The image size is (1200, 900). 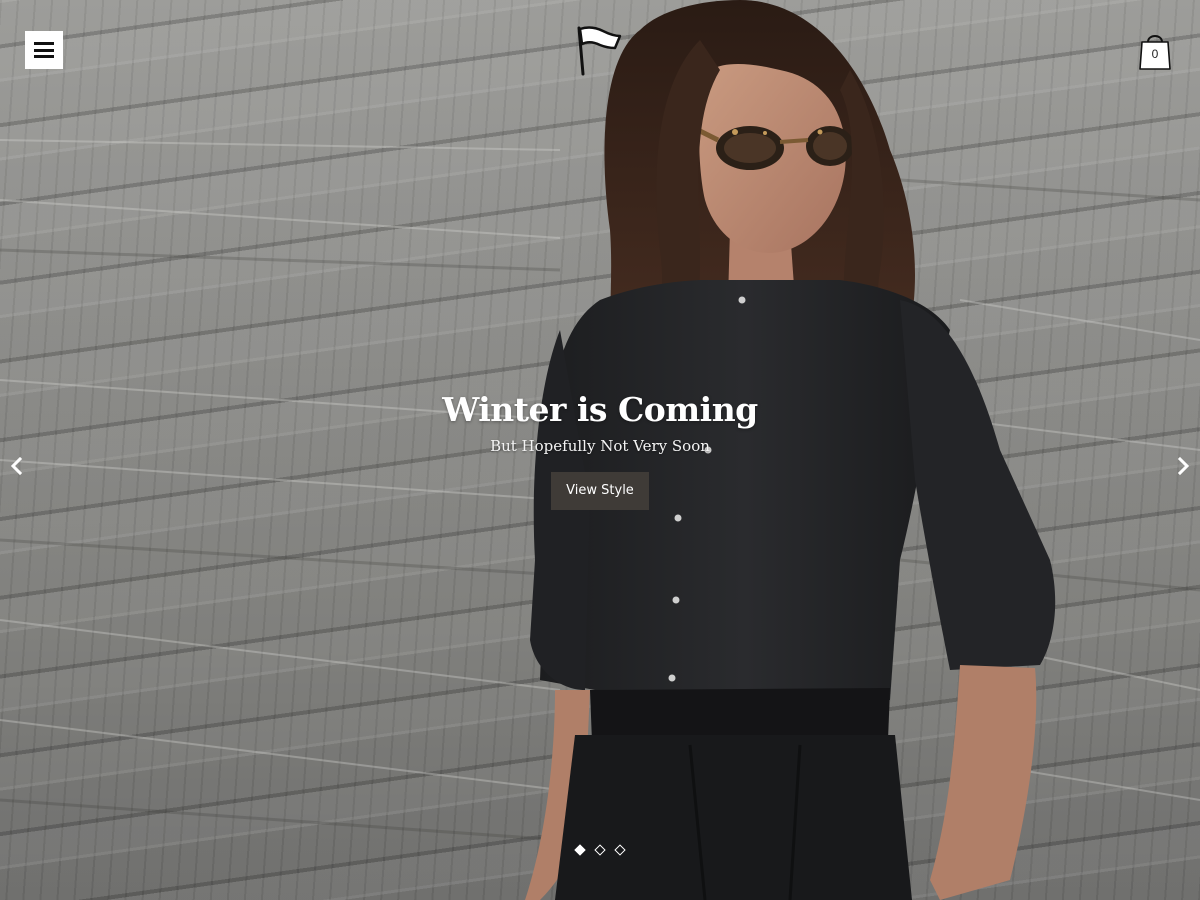 What do you see at coordinates (600, 491) in the screenshot?
I see `view-style-button: View Style` at bounding box center [600, 491].